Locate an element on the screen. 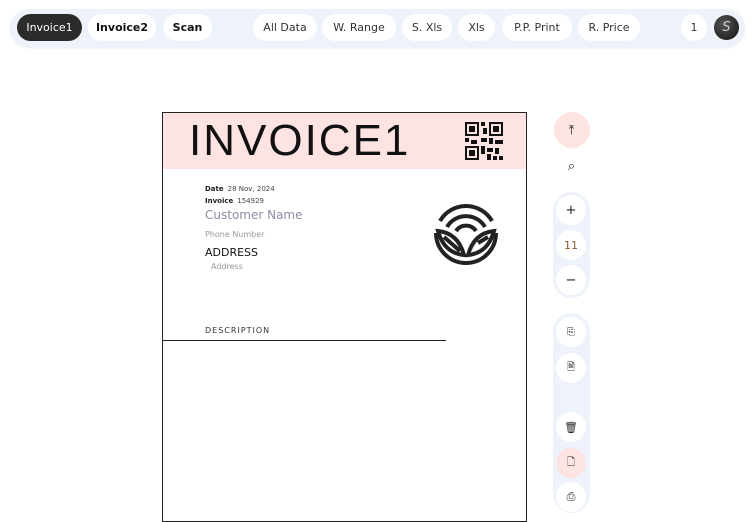  description-label: DESCRIPTION is located at coordinates (238, 330).